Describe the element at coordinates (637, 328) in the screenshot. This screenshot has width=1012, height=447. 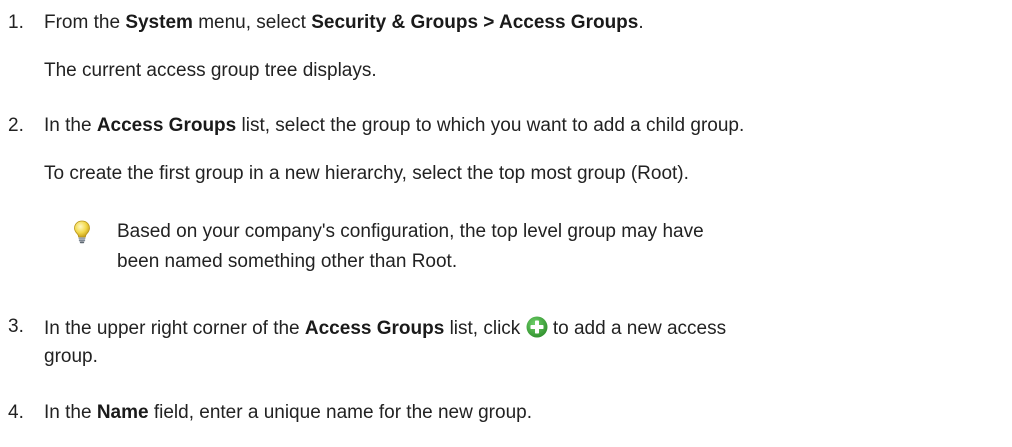
I see `step-3-text-c: to add a new access` at that location.